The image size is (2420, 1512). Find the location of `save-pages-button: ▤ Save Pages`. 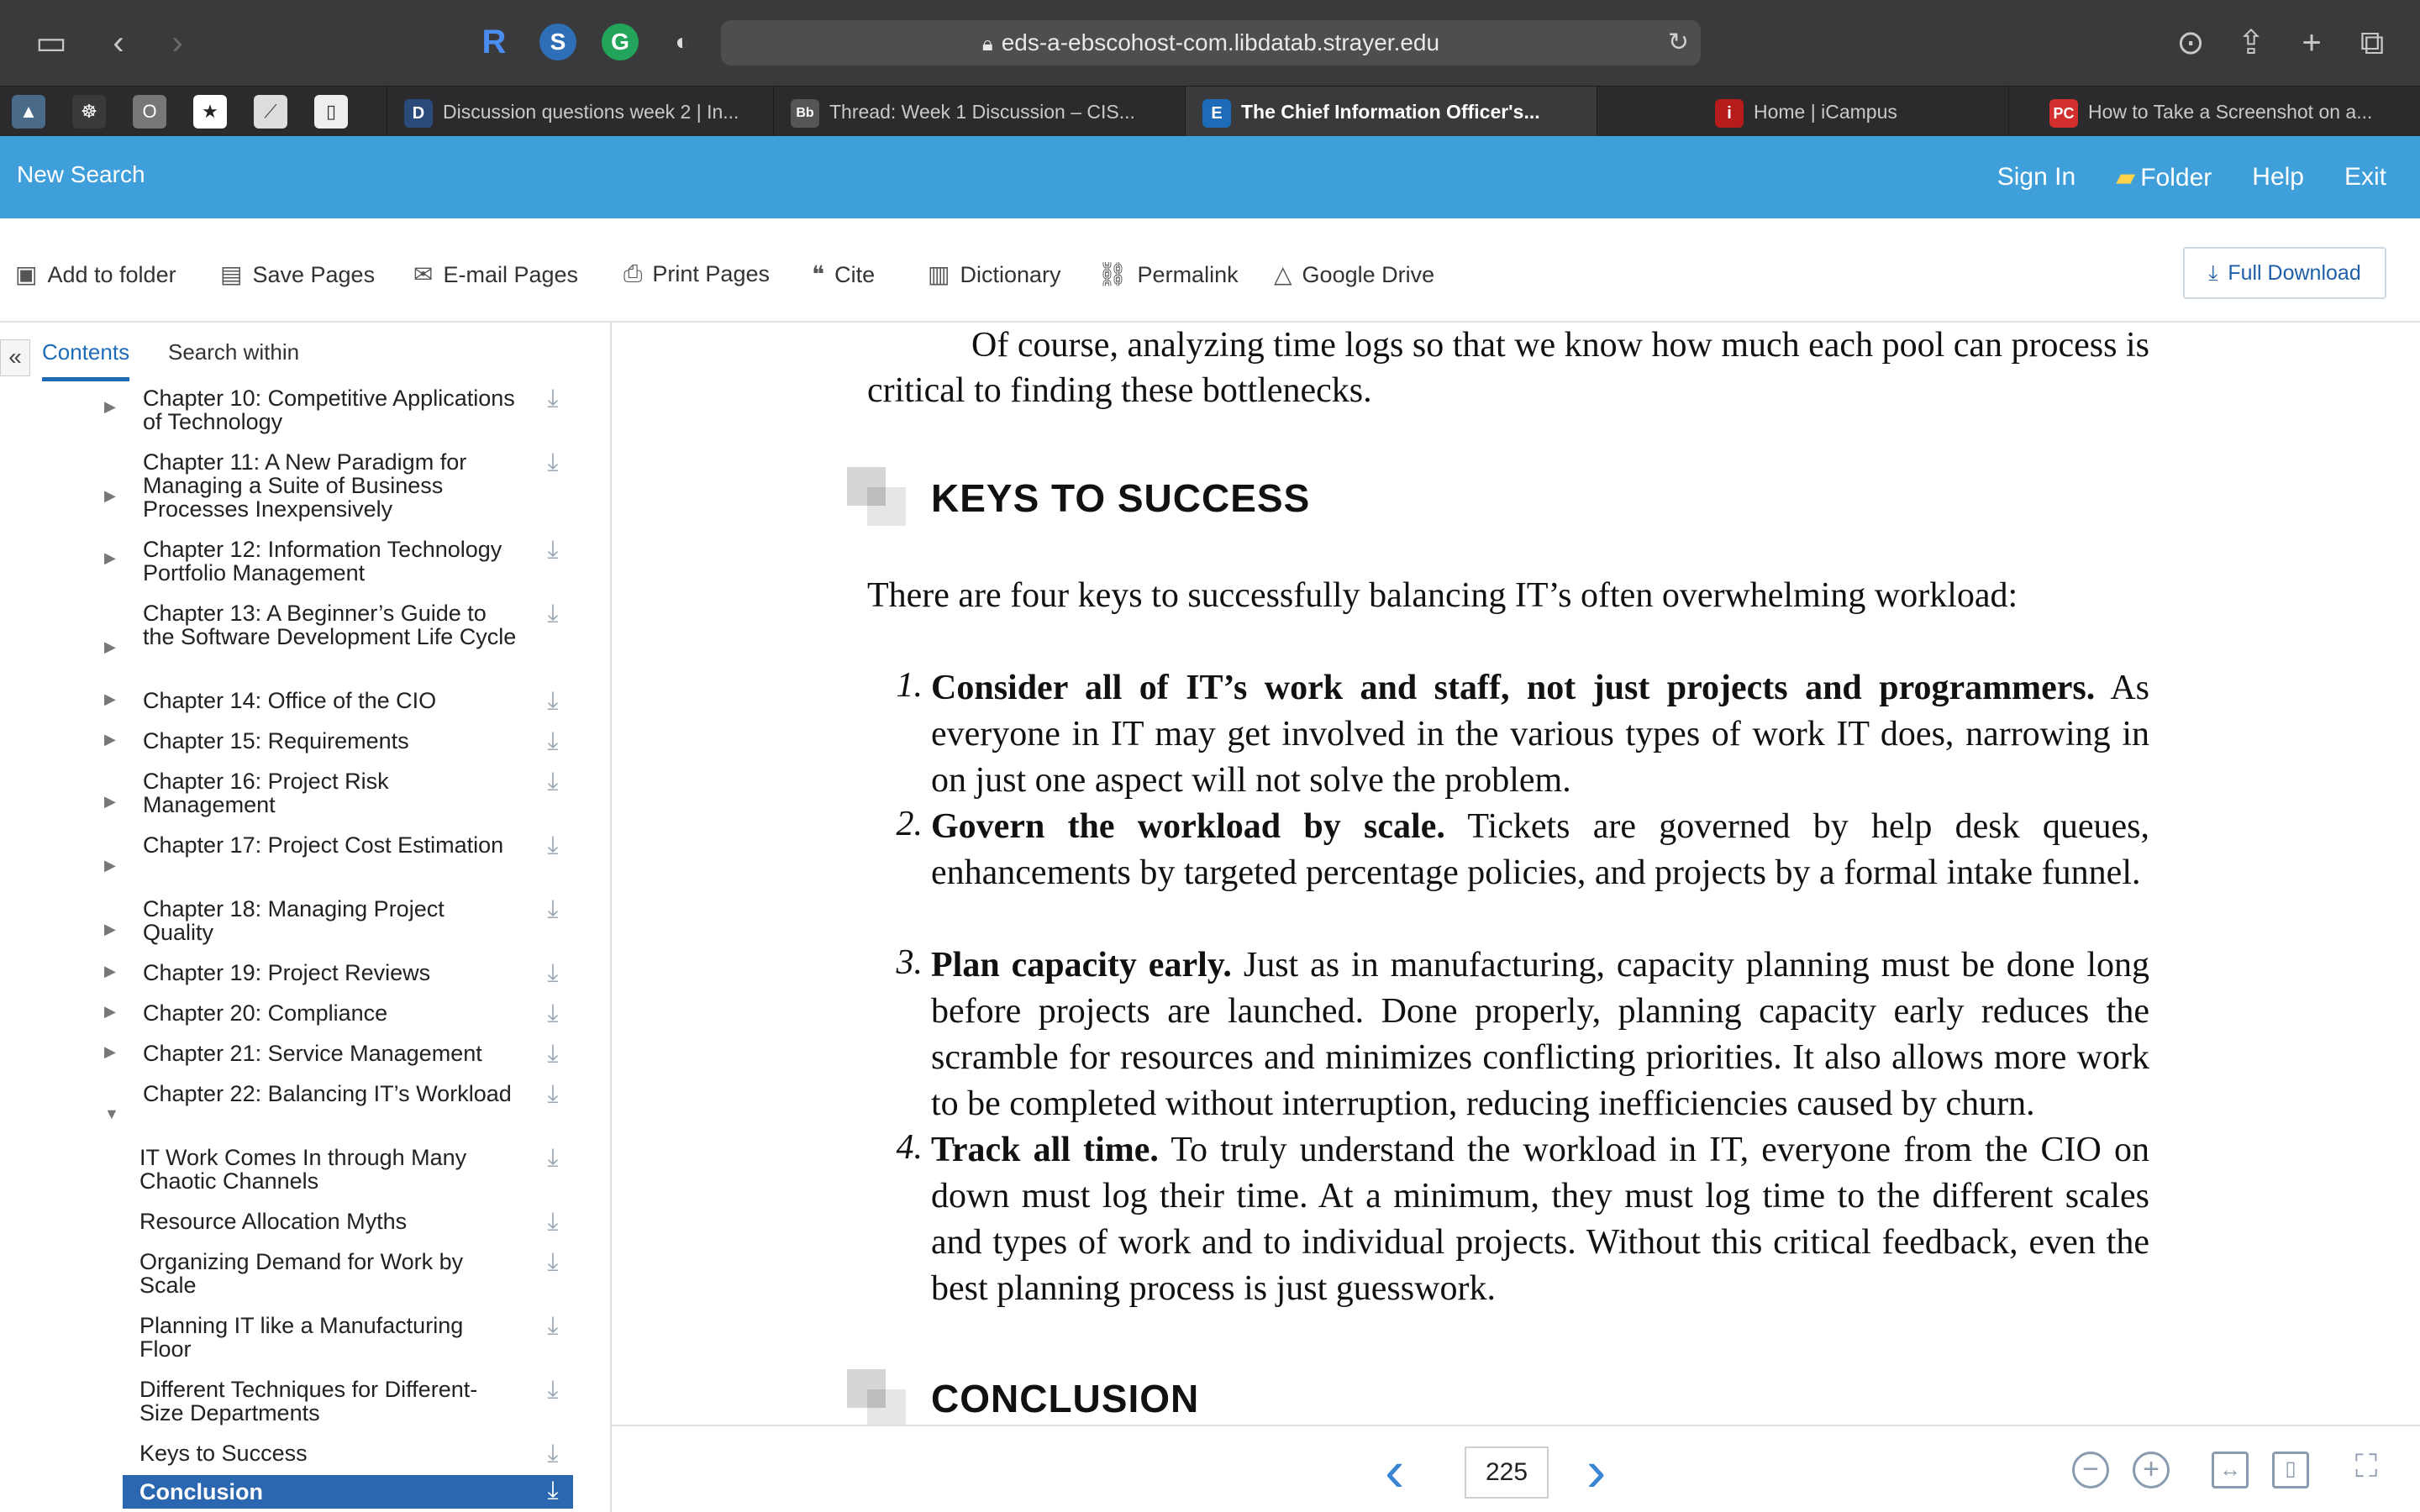

save-pages-button: ▤ Save Pages is located at coordinates (298, 274).